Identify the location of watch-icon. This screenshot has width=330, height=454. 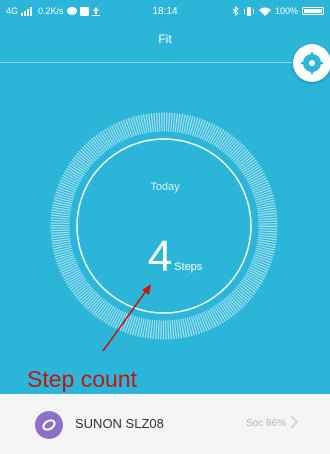
(49, 425).